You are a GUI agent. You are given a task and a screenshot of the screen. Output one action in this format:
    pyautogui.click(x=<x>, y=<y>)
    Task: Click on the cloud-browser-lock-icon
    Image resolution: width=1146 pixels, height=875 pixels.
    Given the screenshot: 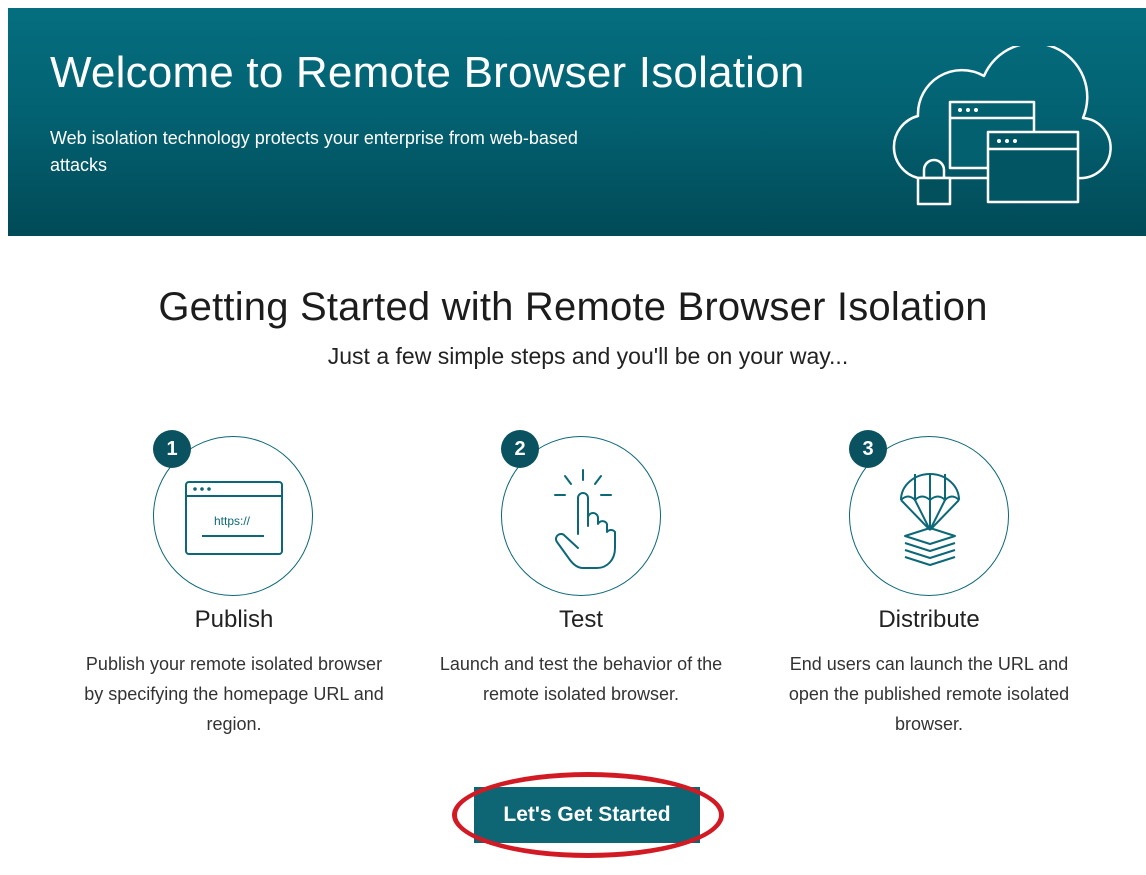 What is the action you would take?
    pyautogui.click(x=1002, y=126)
    